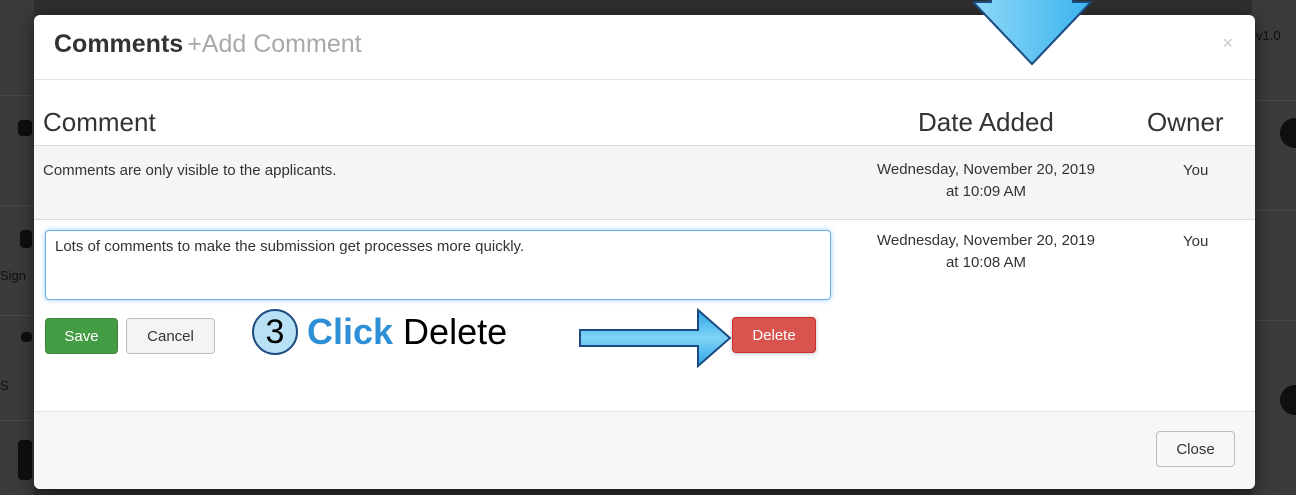  I want to click on cancel-button: Cancel, so click(170, 336).